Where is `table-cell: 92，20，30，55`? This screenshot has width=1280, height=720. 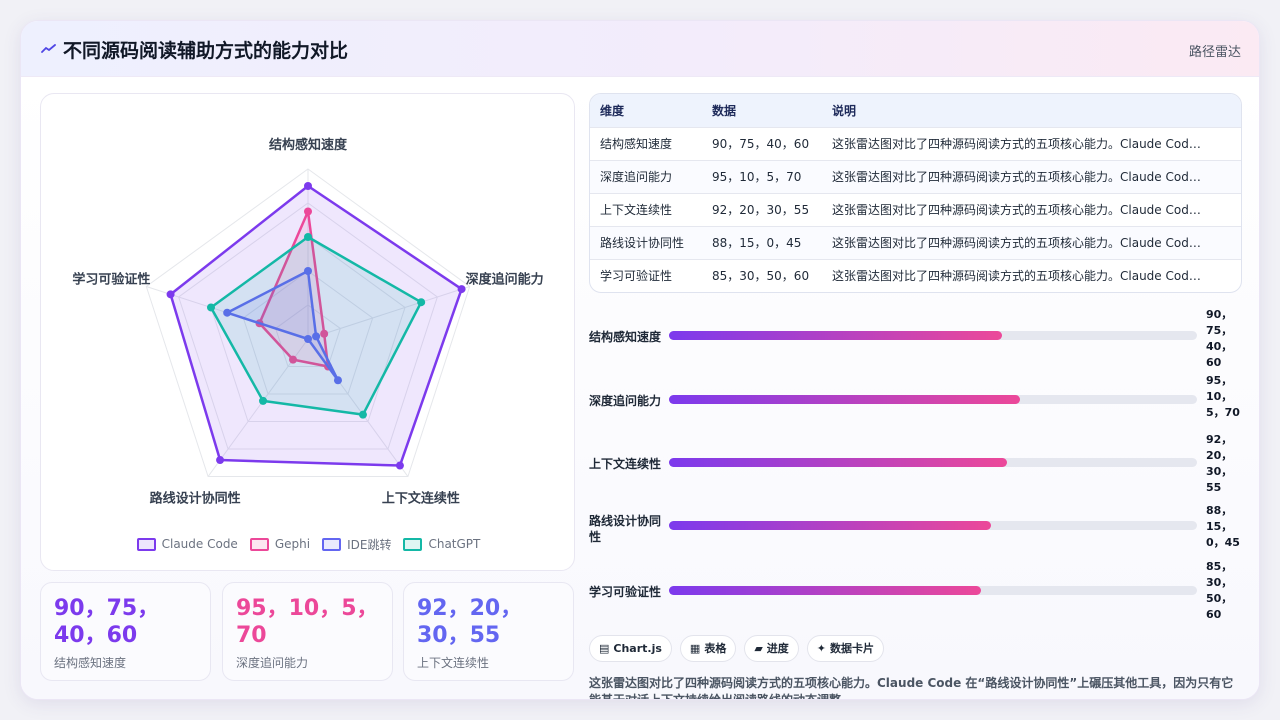
table-cell: 92，20，30，55 is located at coordinates (762, 209).